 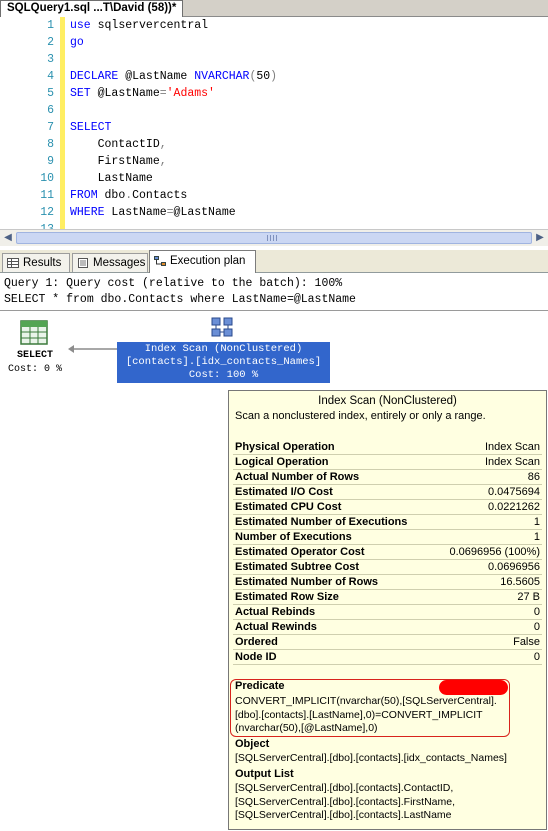 I want to click on index-scan-object: [contacts].[idx_contacts_Names], so click(x=223, y=362).